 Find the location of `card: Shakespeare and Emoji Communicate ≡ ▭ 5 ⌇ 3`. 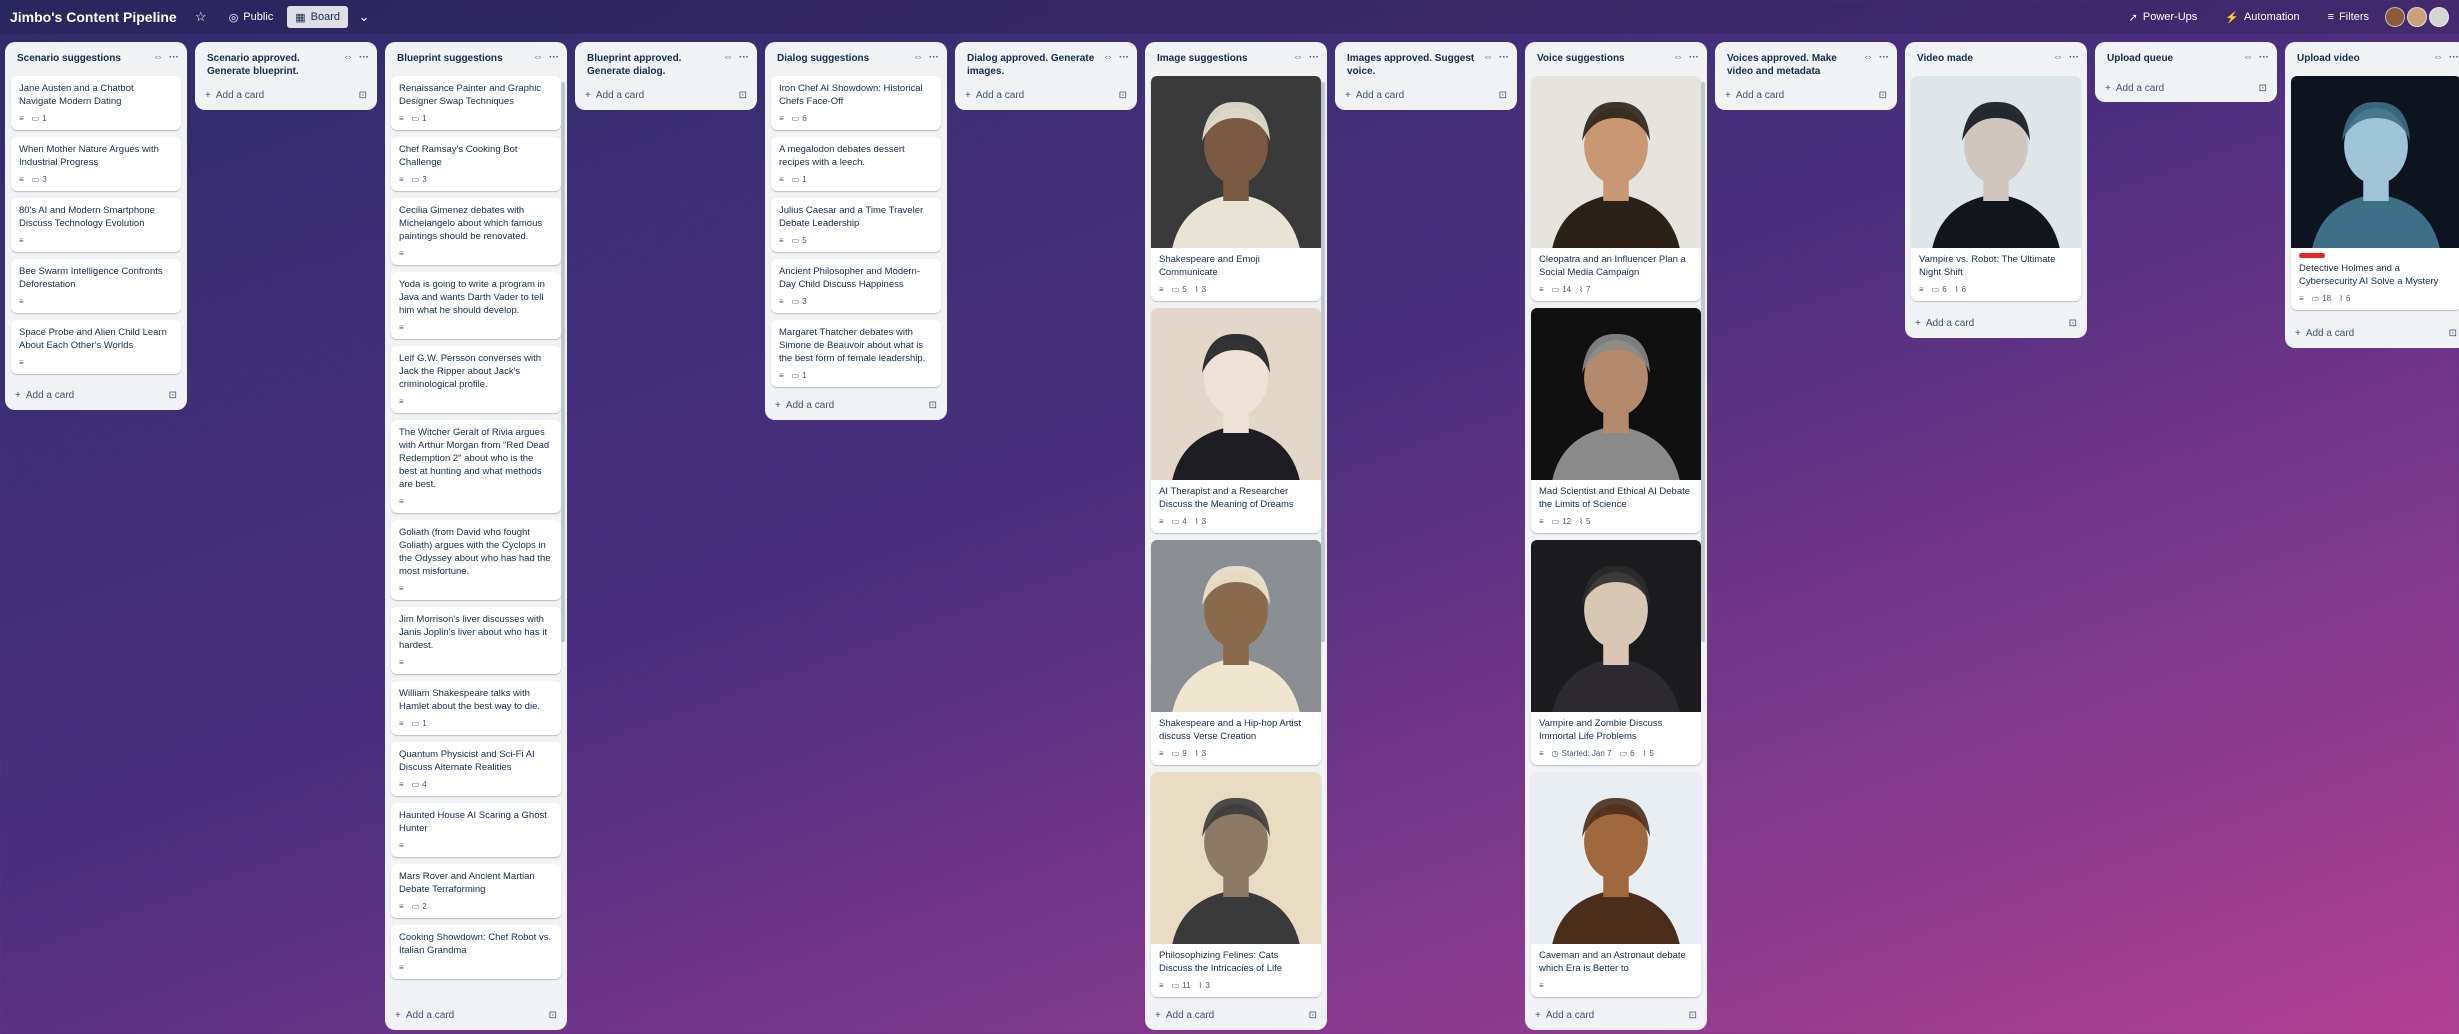

card: Shakespeare and Emoji Communicate ≡ ▭ 5 ⌇ 3 is located at coordinates (1236, 188).